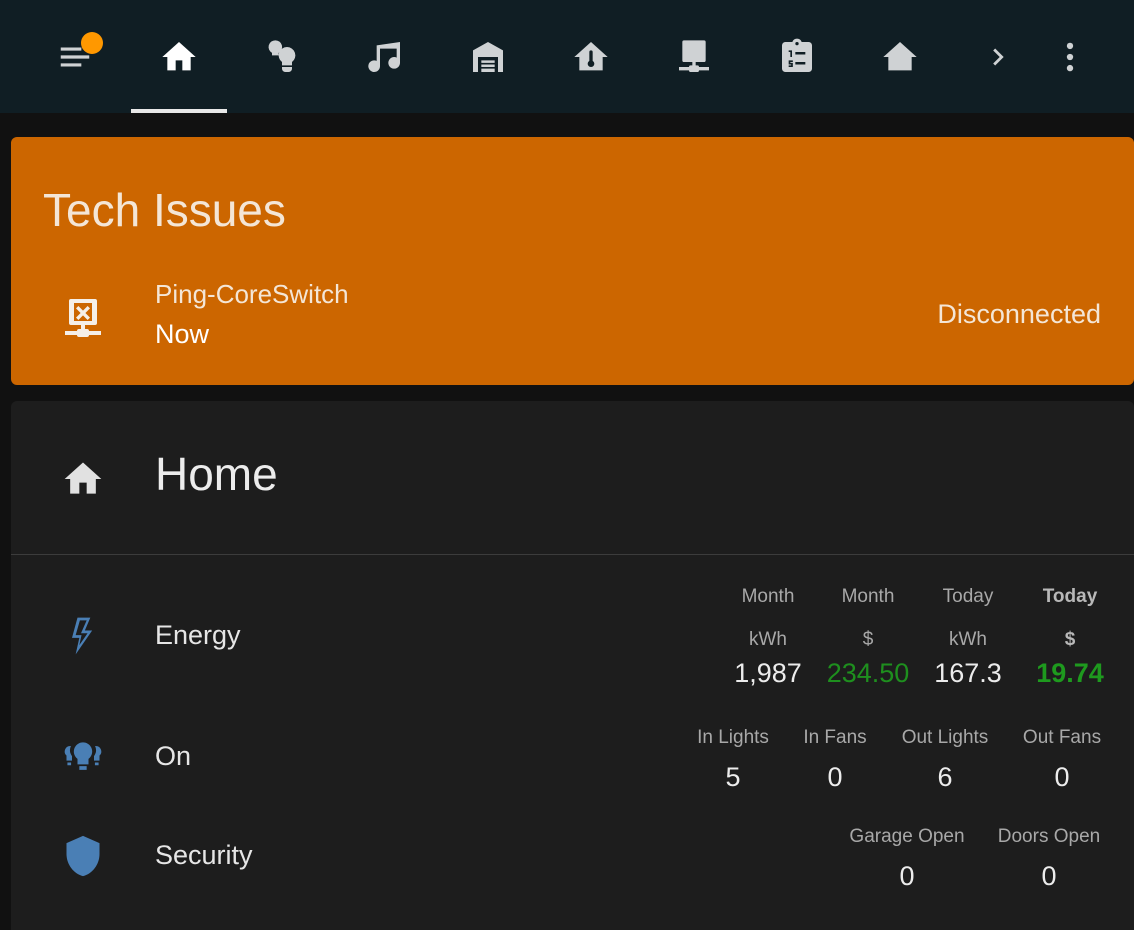 The height and width of the screenshot is (930, 1134). I want to click on top-toolbar, so click(567, 56).